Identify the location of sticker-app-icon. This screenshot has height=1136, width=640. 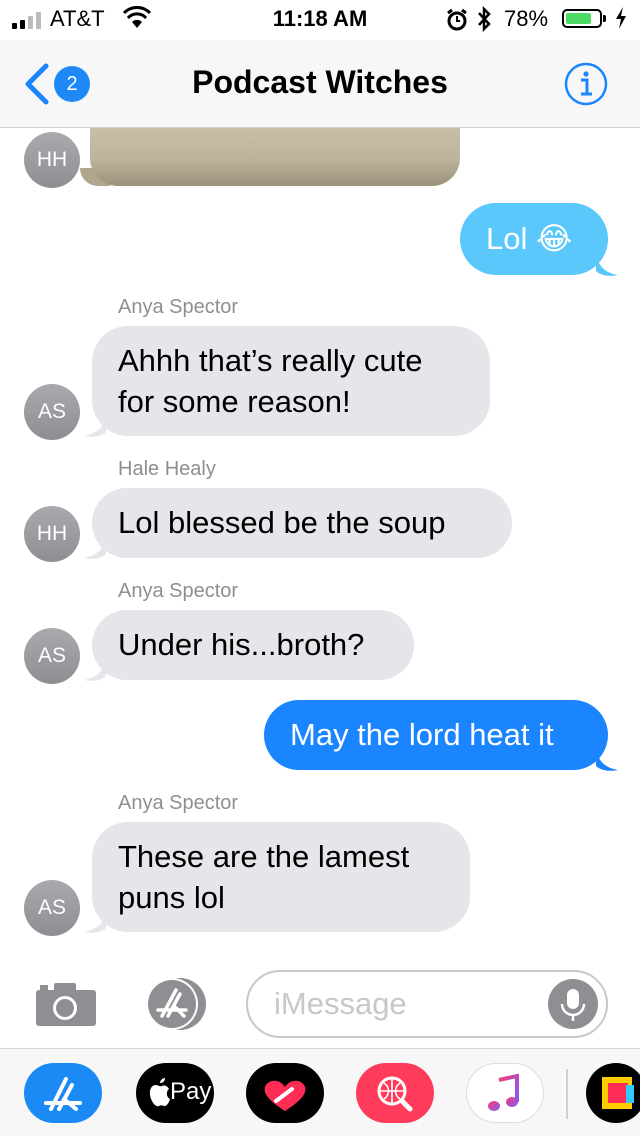
(613, 1093).